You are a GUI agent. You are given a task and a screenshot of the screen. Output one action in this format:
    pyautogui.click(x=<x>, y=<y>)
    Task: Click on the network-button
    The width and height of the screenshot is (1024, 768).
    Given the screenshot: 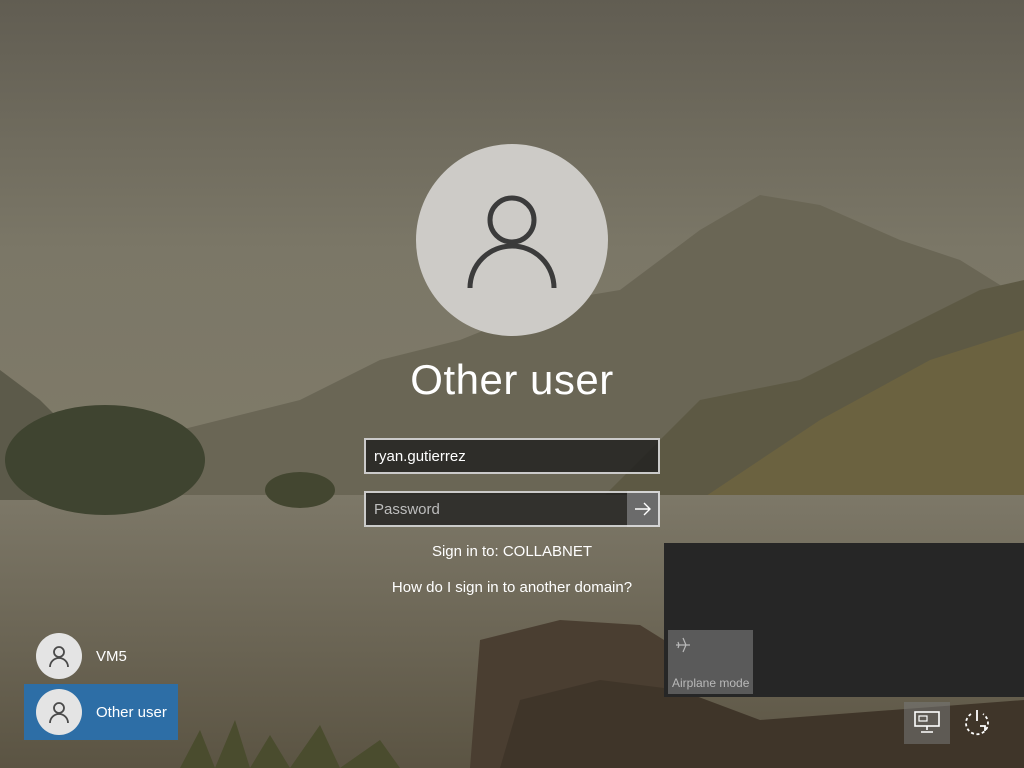 What is the action you would take?
    pyautogui.click(x=927, y=723)
    